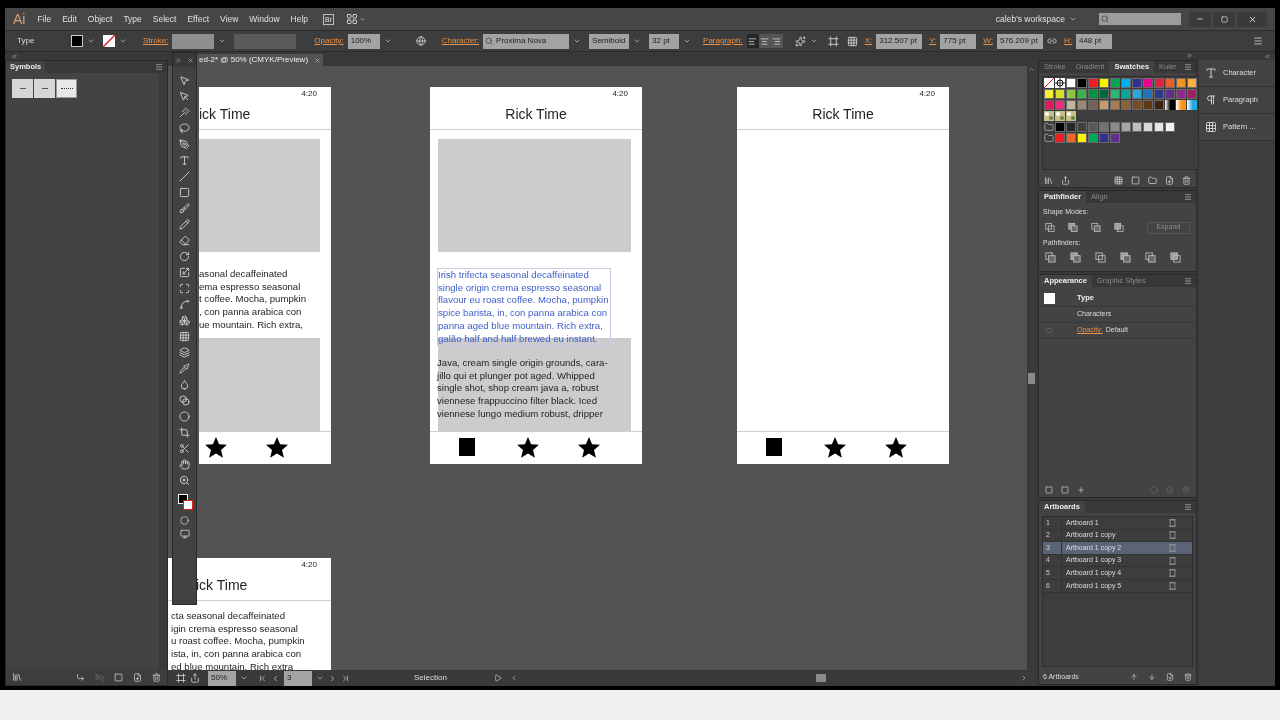  Describe the element at coordinates (868, 41) in the screenshot. I see `field-label: X:` at that location.